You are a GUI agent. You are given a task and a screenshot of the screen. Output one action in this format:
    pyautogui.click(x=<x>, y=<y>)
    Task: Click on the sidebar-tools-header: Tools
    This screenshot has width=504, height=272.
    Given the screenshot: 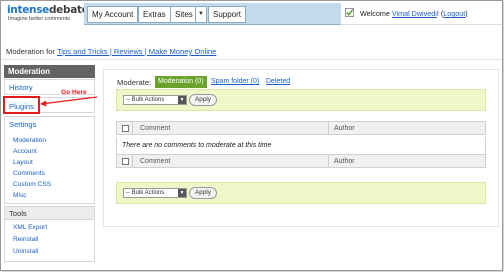 What is the action you would take?
    pyautogui.click(x=49, y=213)
    